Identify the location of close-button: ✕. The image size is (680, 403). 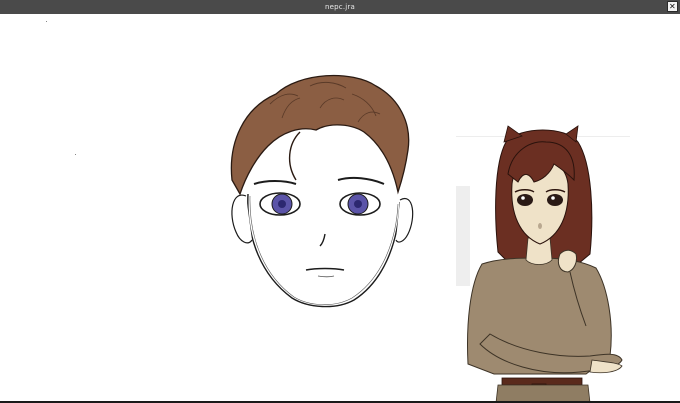
(672, 6).